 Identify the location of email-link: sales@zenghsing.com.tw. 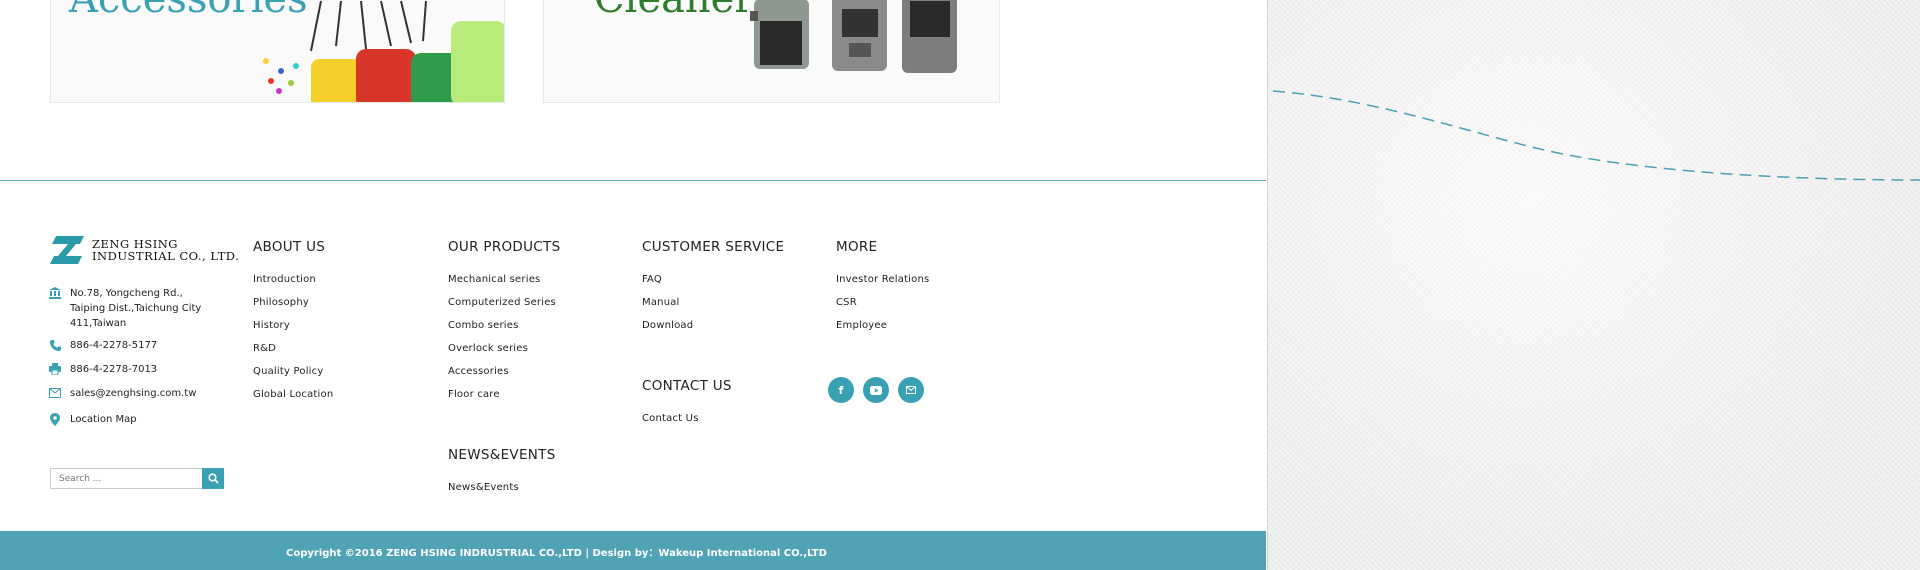
(133, 393).